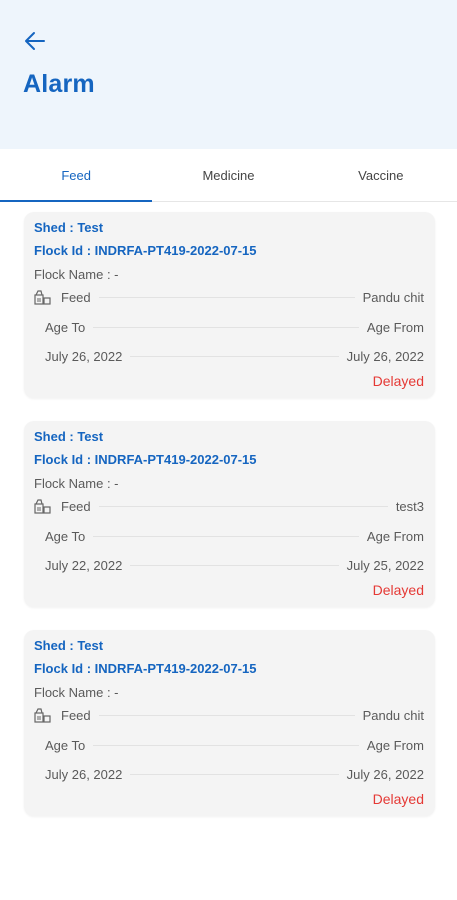  Describe the element at coordinates (381, 175) in the screenshot. I see `tab-vaccine: Vaccine` at that location.